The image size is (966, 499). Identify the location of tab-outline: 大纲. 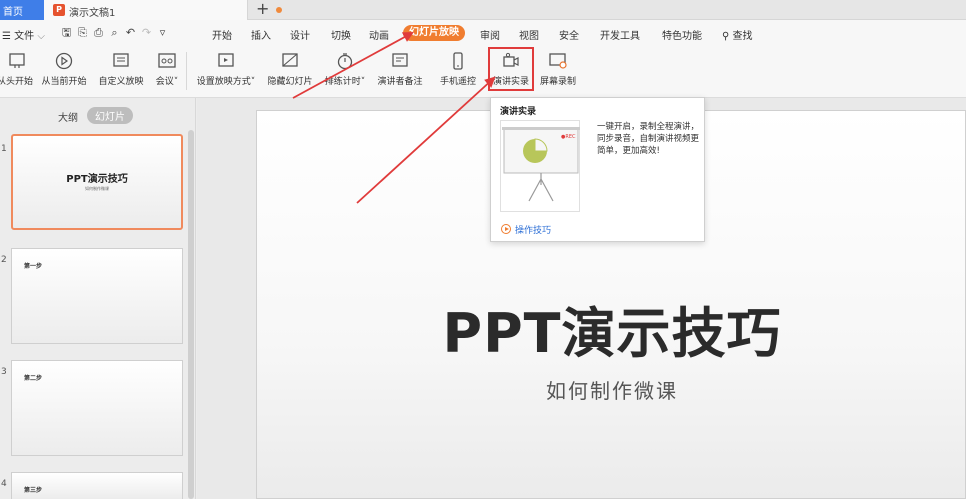
(68, 116).